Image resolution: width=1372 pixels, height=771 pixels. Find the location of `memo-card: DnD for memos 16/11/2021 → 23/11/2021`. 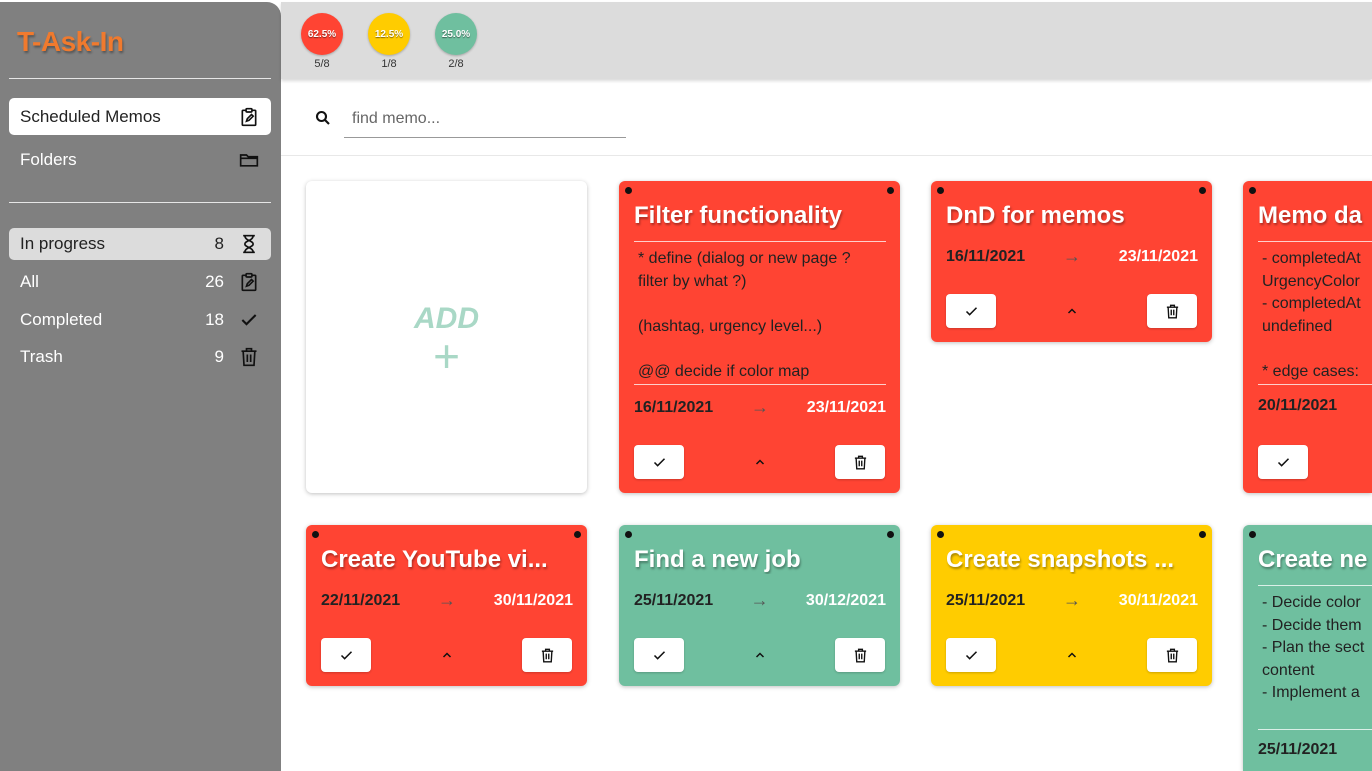

memo-card: DnD for memos 16/11/2021 → 23/11/2021 is located at coordinates (1071, 261).